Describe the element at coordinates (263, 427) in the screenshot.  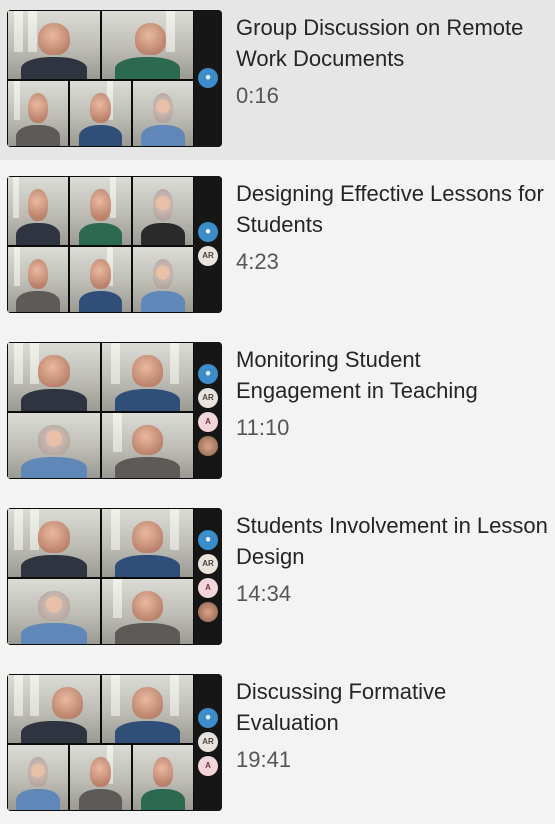
I see `video-timestamp: 11:10` at that location.